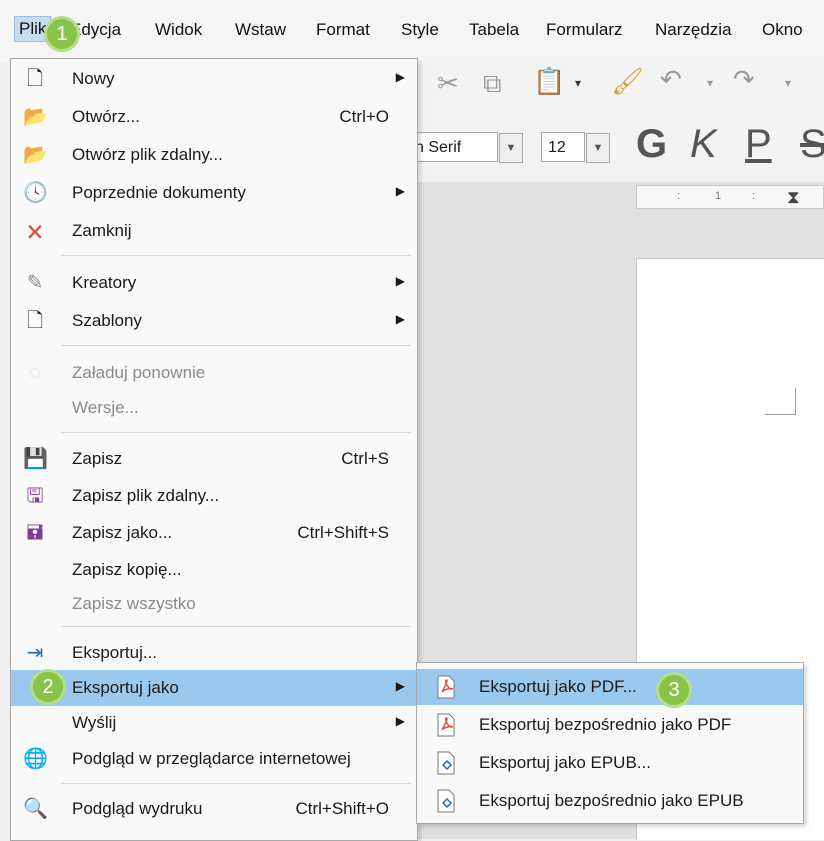 This screenshot has height=841, width=824. Describe the element at coordinates (563, 147) in the screenshot. I see `font-size-input: 12` at that location.